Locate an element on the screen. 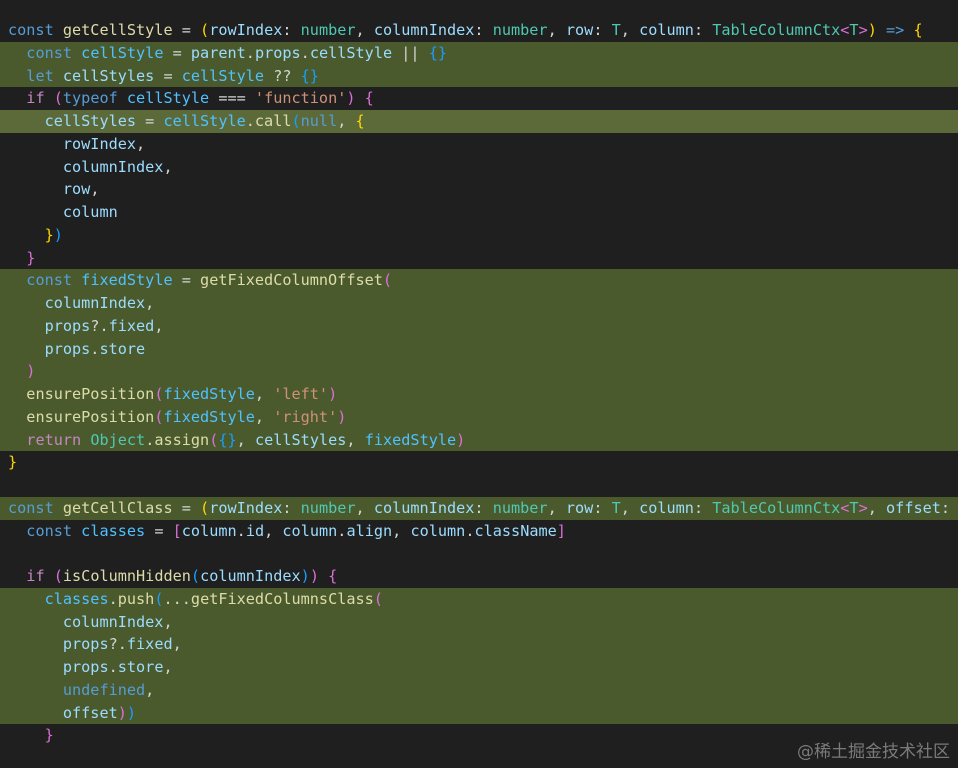 This screenshot has height=768, width=958. code-token: number is located at coordinates (328, 507).